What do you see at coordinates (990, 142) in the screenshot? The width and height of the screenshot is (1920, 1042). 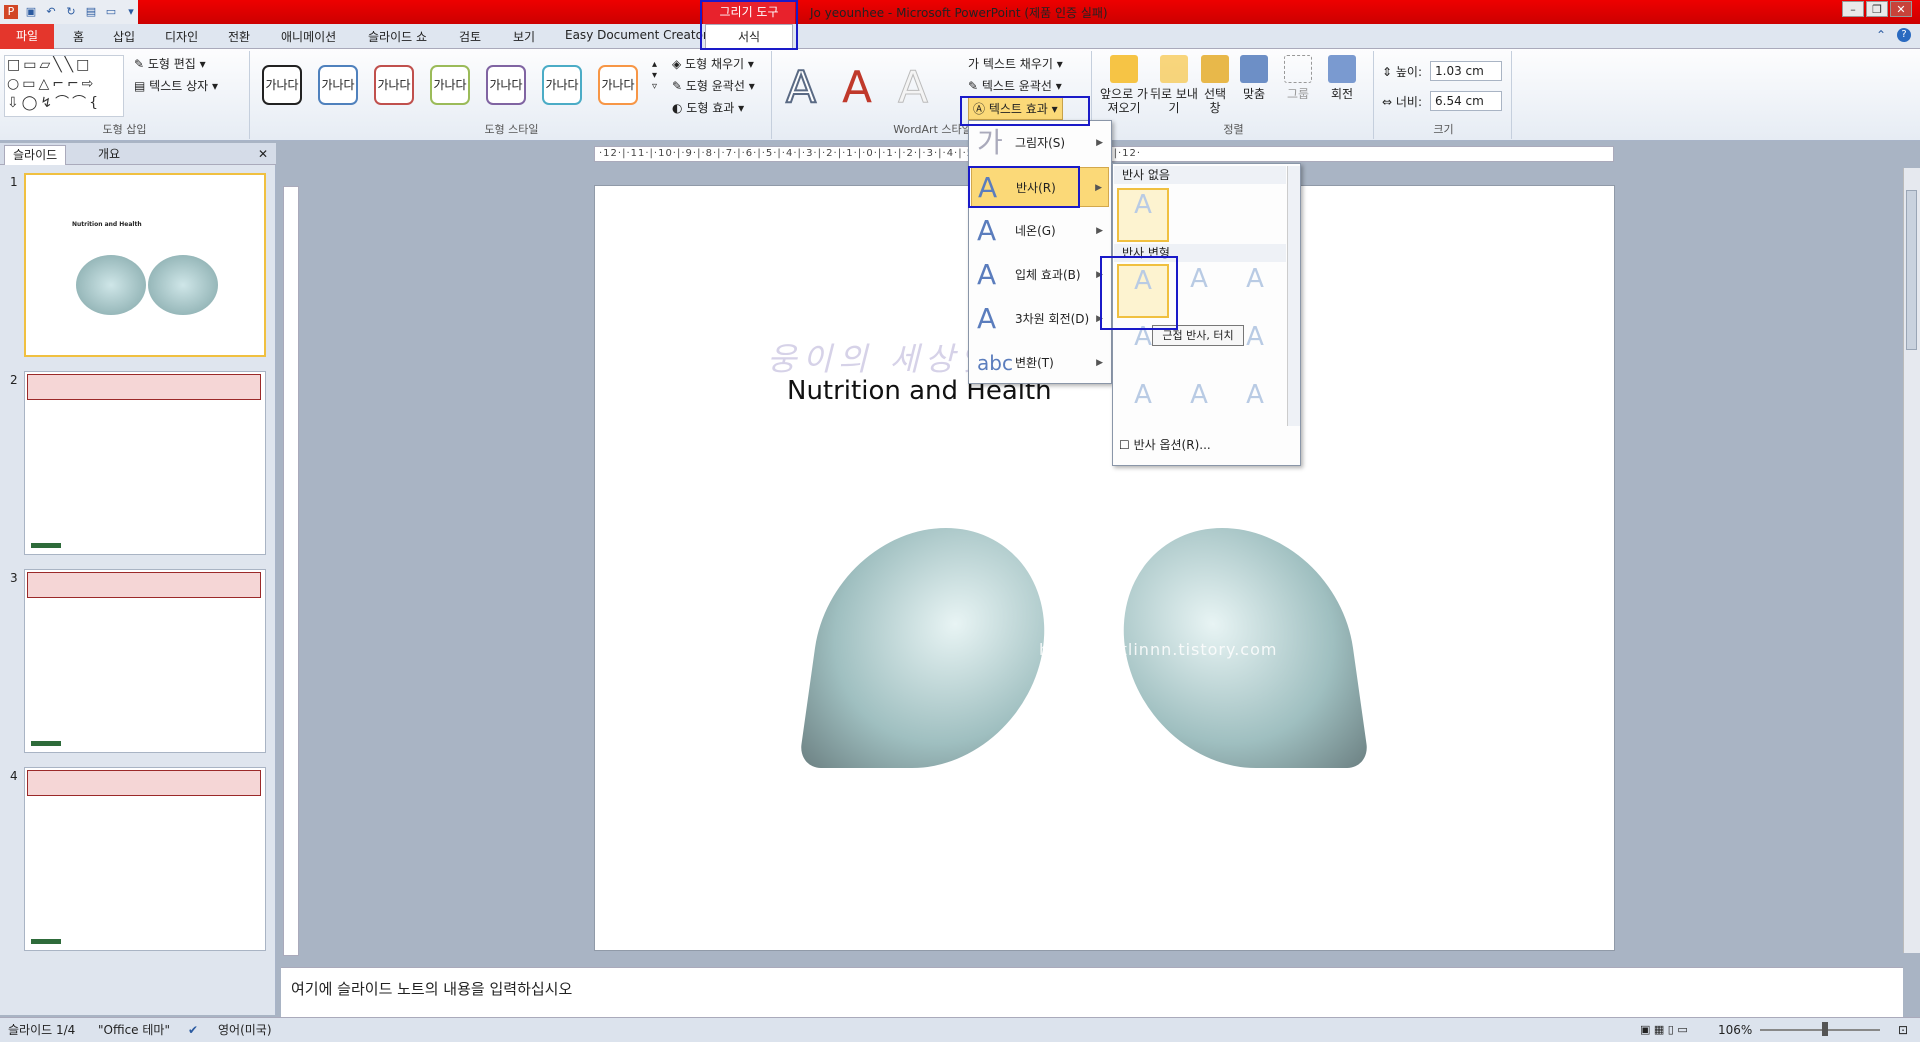 I see `shadow-icon: 가` at bounding box center [990, 142].